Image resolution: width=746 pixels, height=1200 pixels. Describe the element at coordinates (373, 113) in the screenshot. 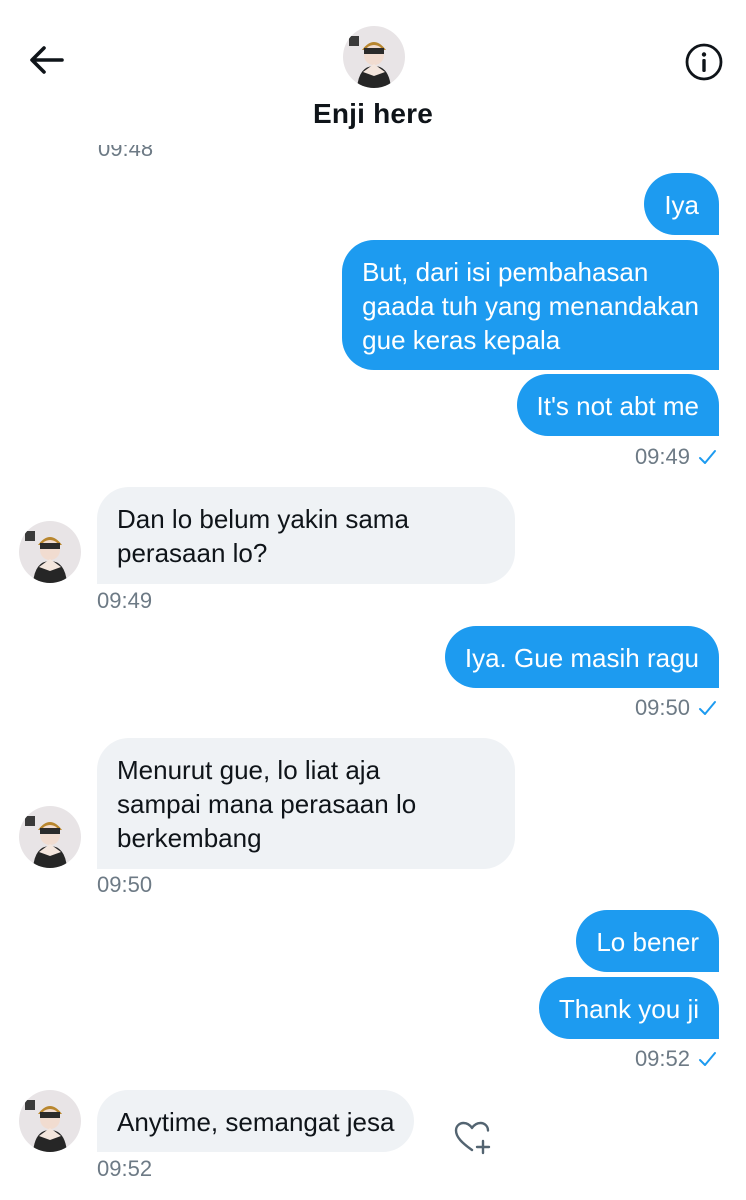

I see `contact-name: Enji here` at that location.